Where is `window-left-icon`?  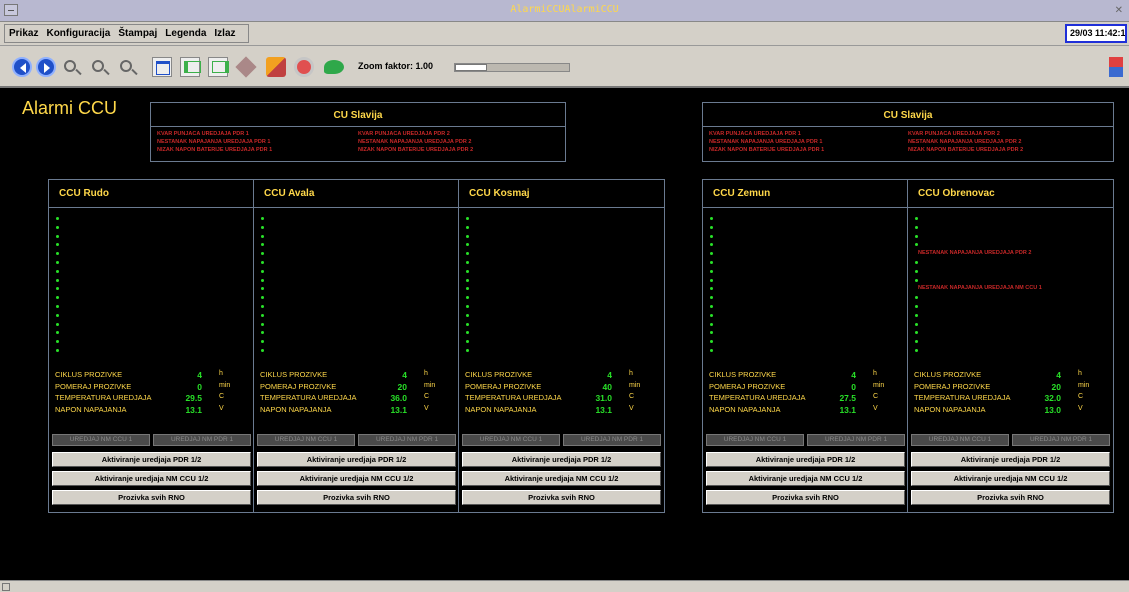 window-left-icon is located at coordinates (190, 67).